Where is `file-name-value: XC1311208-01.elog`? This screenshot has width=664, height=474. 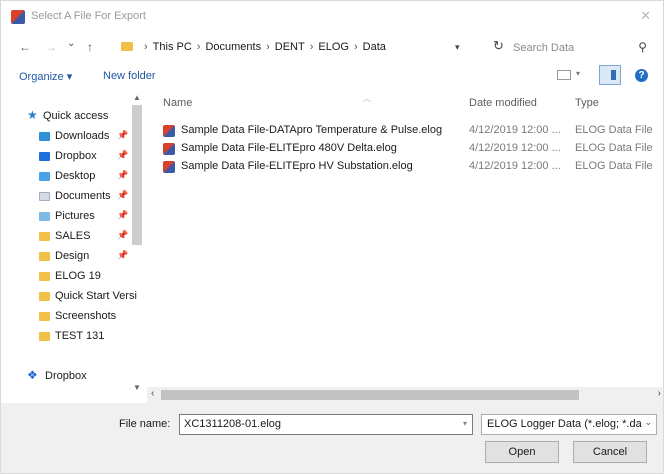
file-name-value: XC1311208-01.elog is located at coordinates (233, 424).